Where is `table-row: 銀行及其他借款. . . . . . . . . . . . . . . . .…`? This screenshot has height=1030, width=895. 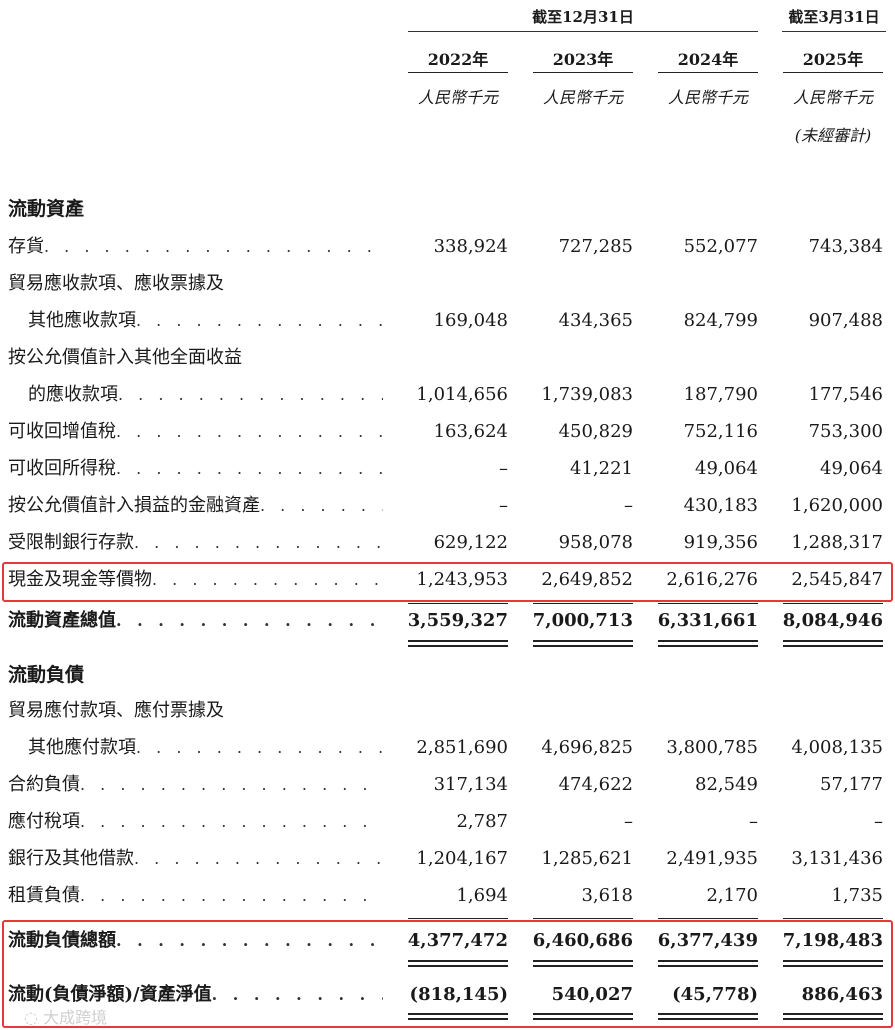
table-row: 銀行及其他借款. . . . . . . . . . . . . . . . .… is located at coordinates (447, 859).